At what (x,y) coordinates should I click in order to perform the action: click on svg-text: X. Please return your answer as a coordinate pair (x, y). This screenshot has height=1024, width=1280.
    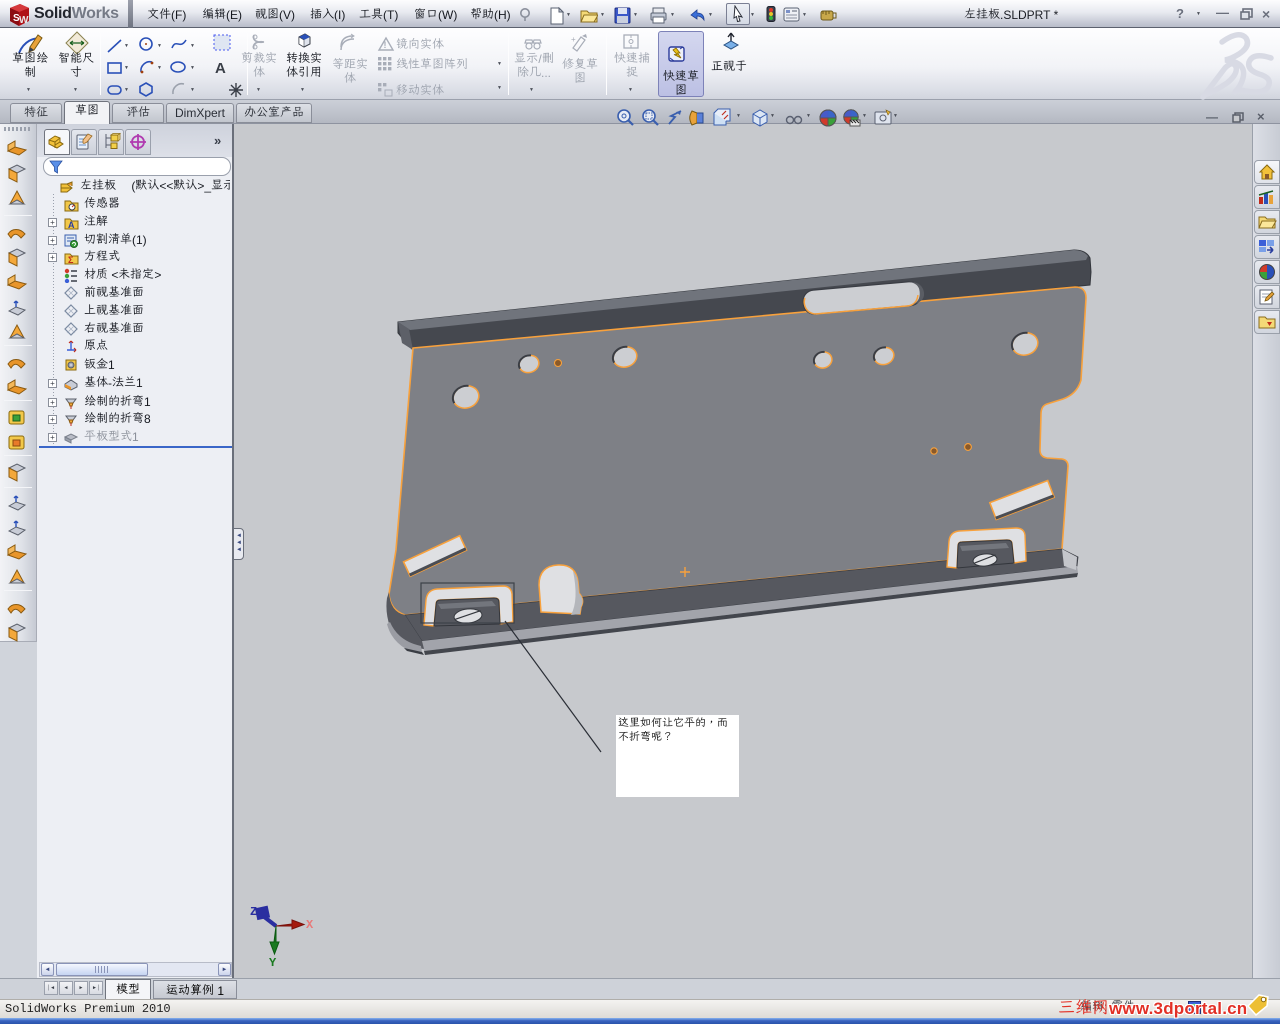
    Looking at the image, I should click on (310, 925).